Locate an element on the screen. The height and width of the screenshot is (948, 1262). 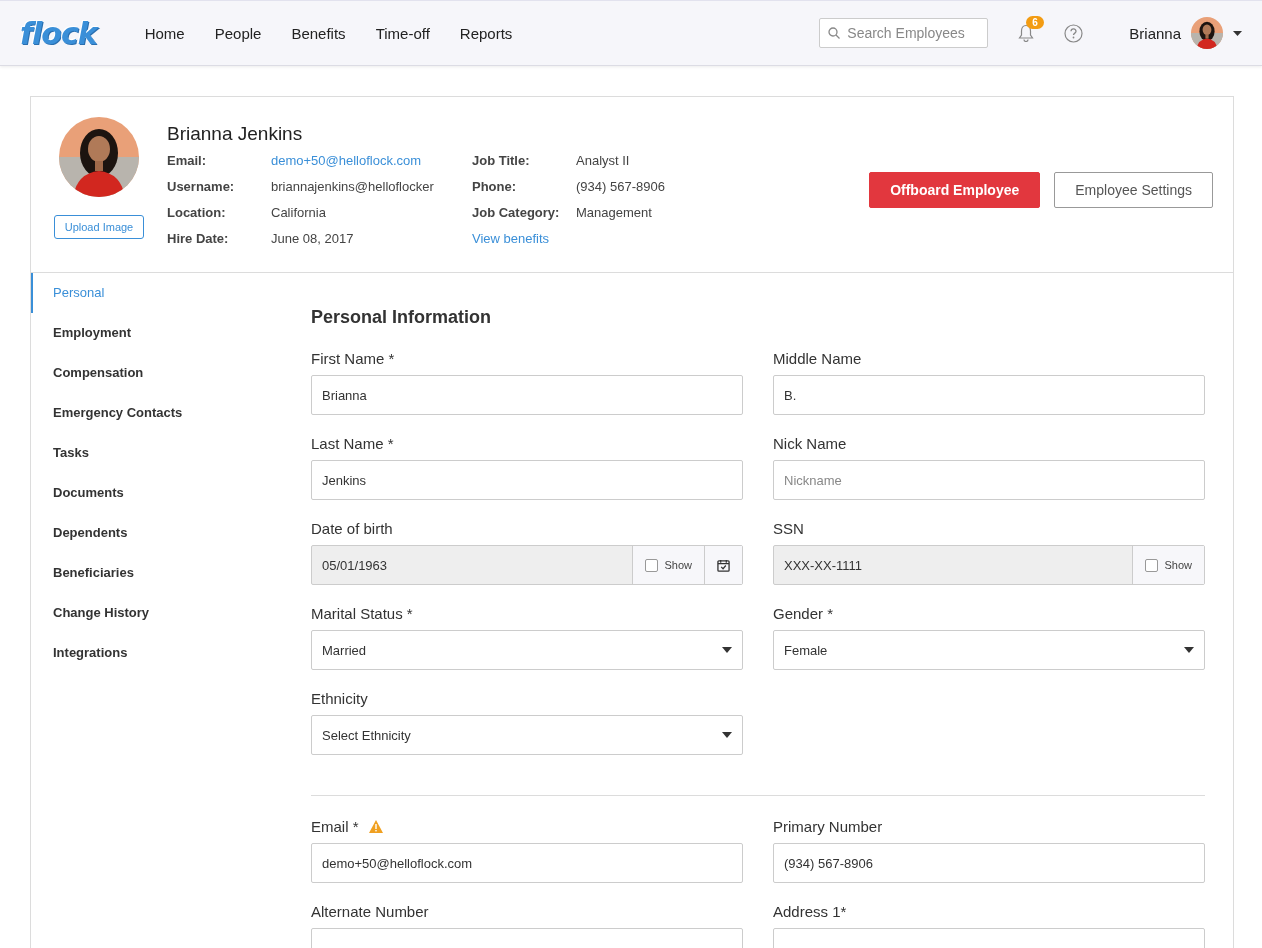
detail-label: Phone: is located at coordinates (495, 186).